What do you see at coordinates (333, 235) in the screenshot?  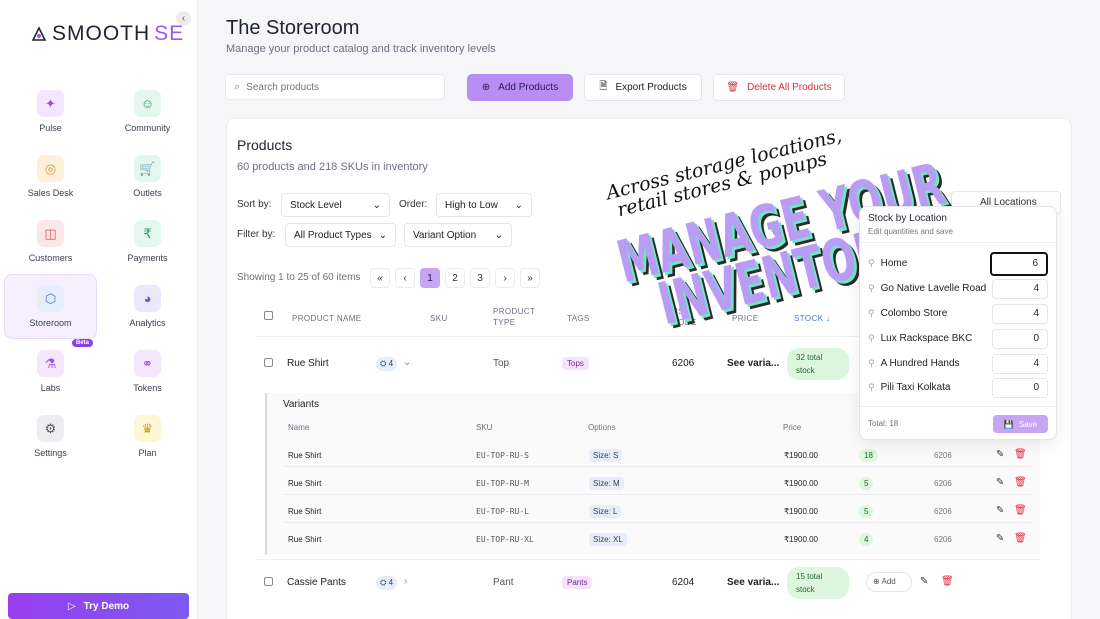 I see `product-type-value: All Product Types` at bounding box center [333, 235].